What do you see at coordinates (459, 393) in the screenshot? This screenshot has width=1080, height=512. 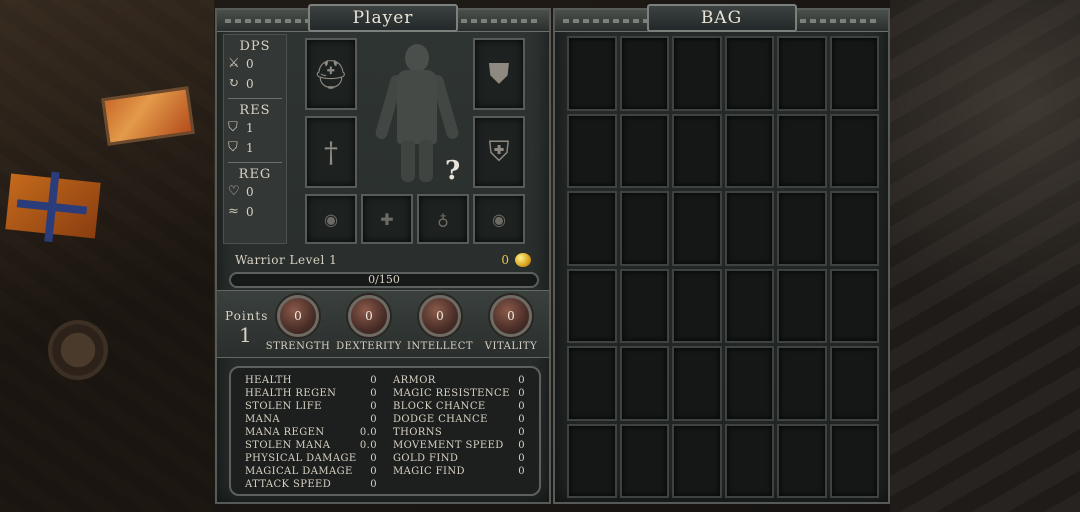 I see `stat-row-magic-resistence: MAGIC RESISTENCE 0` at bounding box center [459, 393].